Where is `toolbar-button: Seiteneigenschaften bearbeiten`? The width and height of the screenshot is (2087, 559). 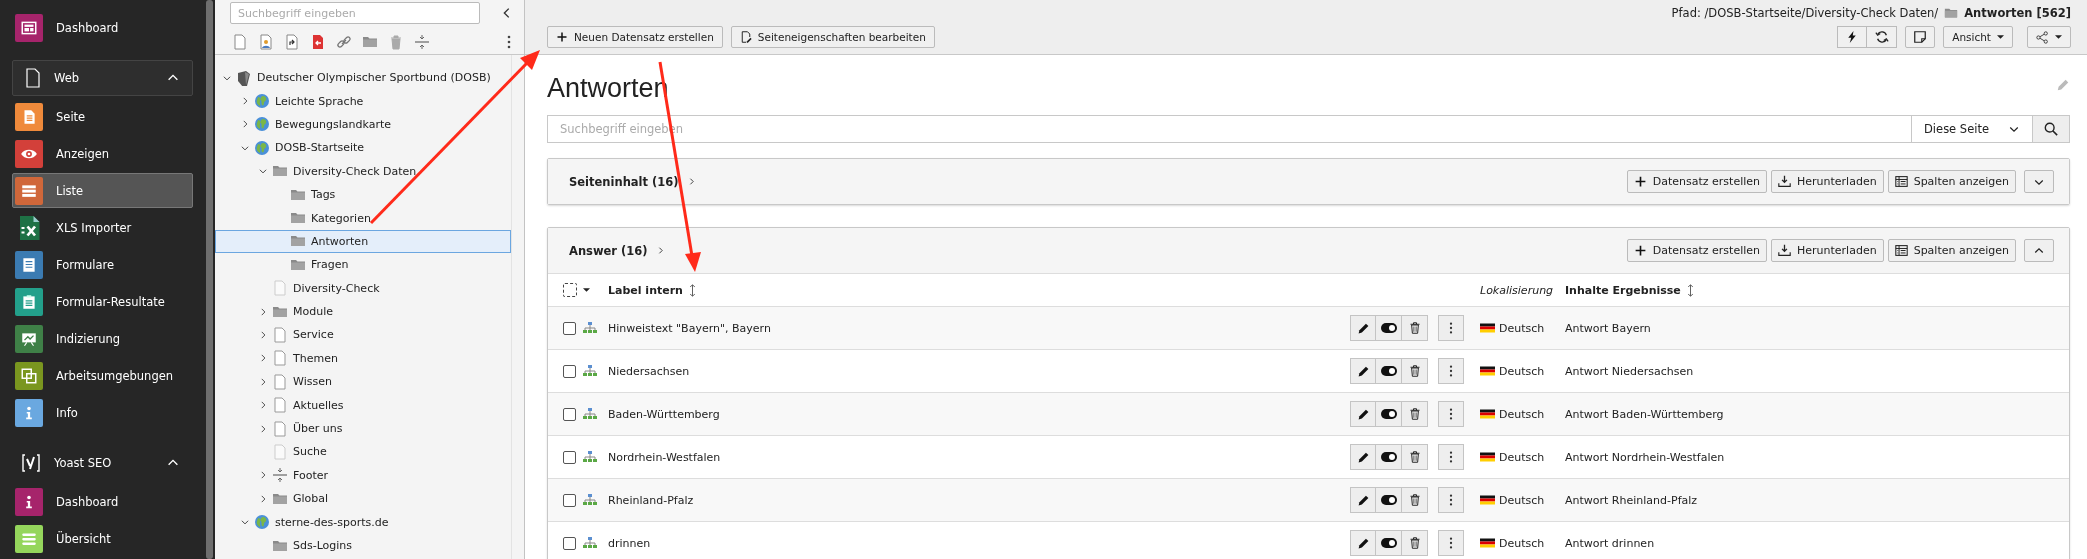 toolbar-button: Seiteneigenschaften bearbeiten is located at coordinates (832, 37).